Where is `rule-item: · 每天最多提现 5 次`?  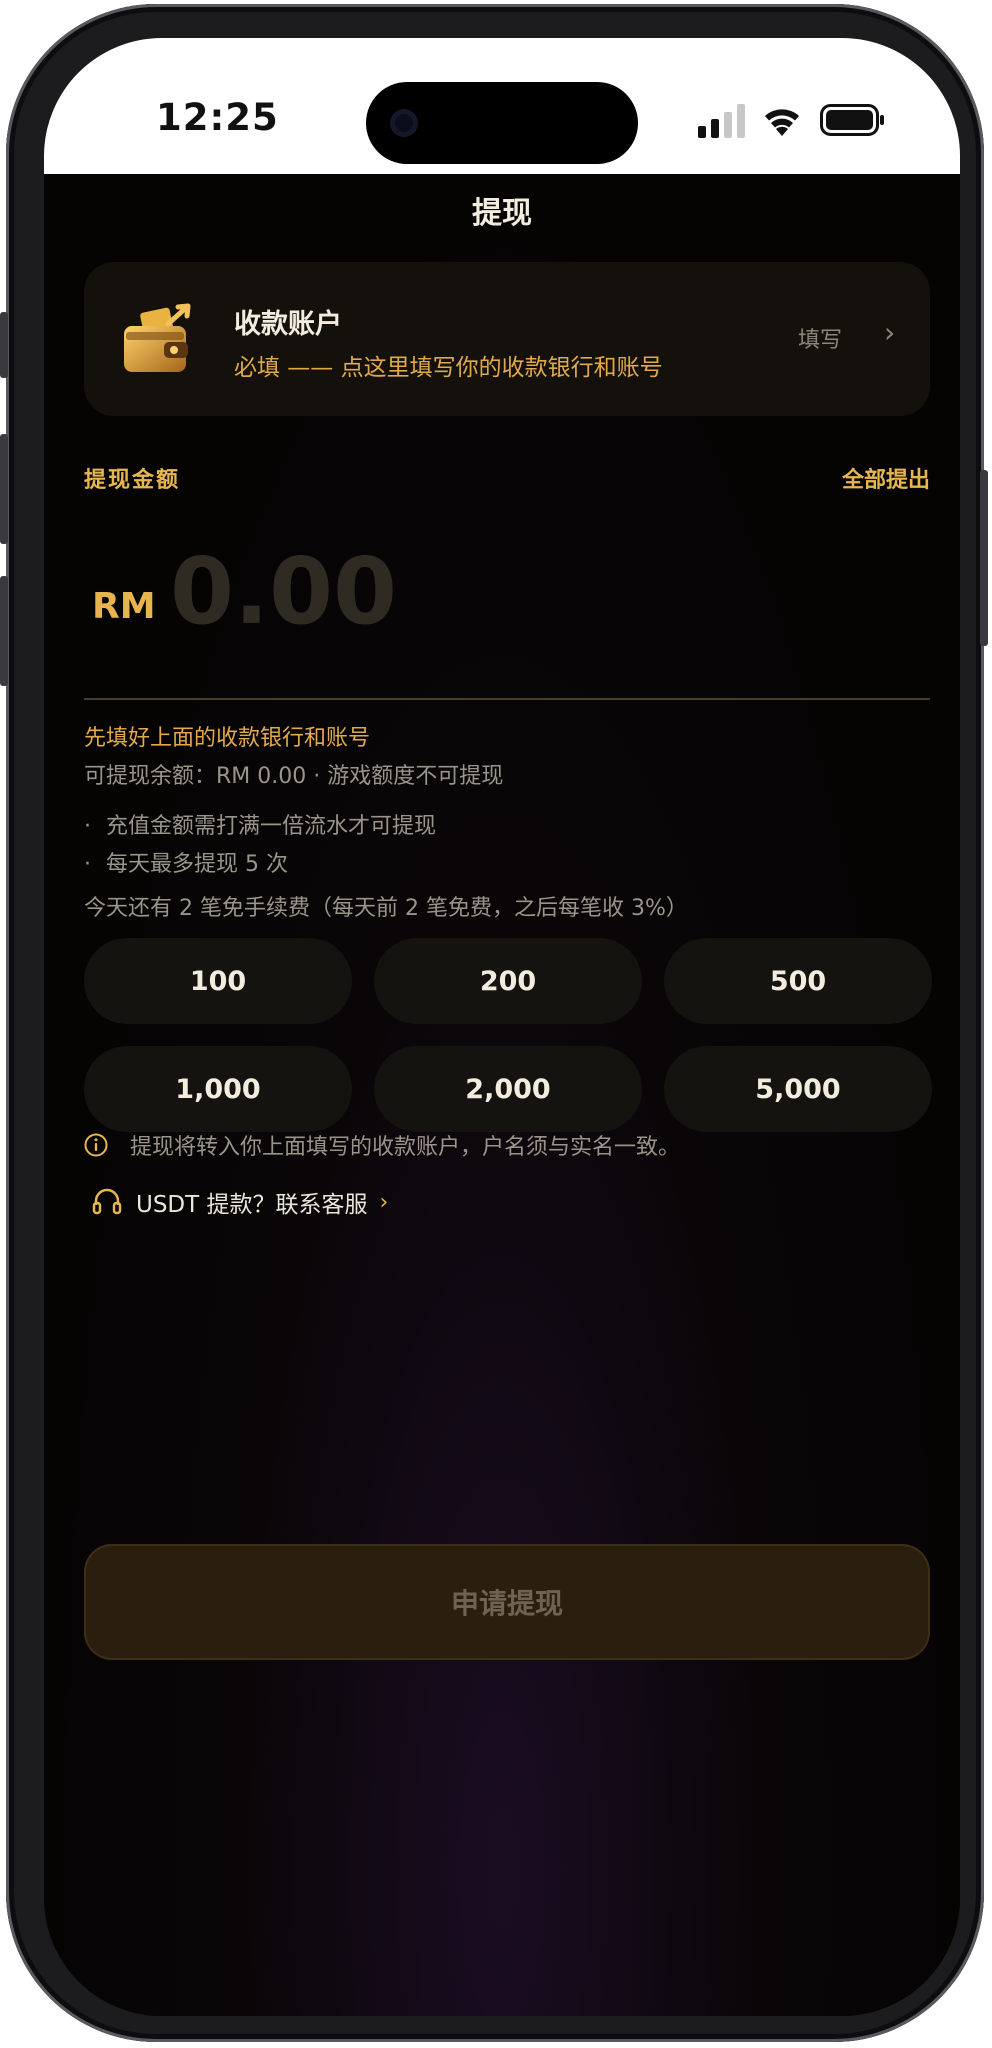 rule-item: · 每天最多提现 5 次 is located at coordinates (186, 862).